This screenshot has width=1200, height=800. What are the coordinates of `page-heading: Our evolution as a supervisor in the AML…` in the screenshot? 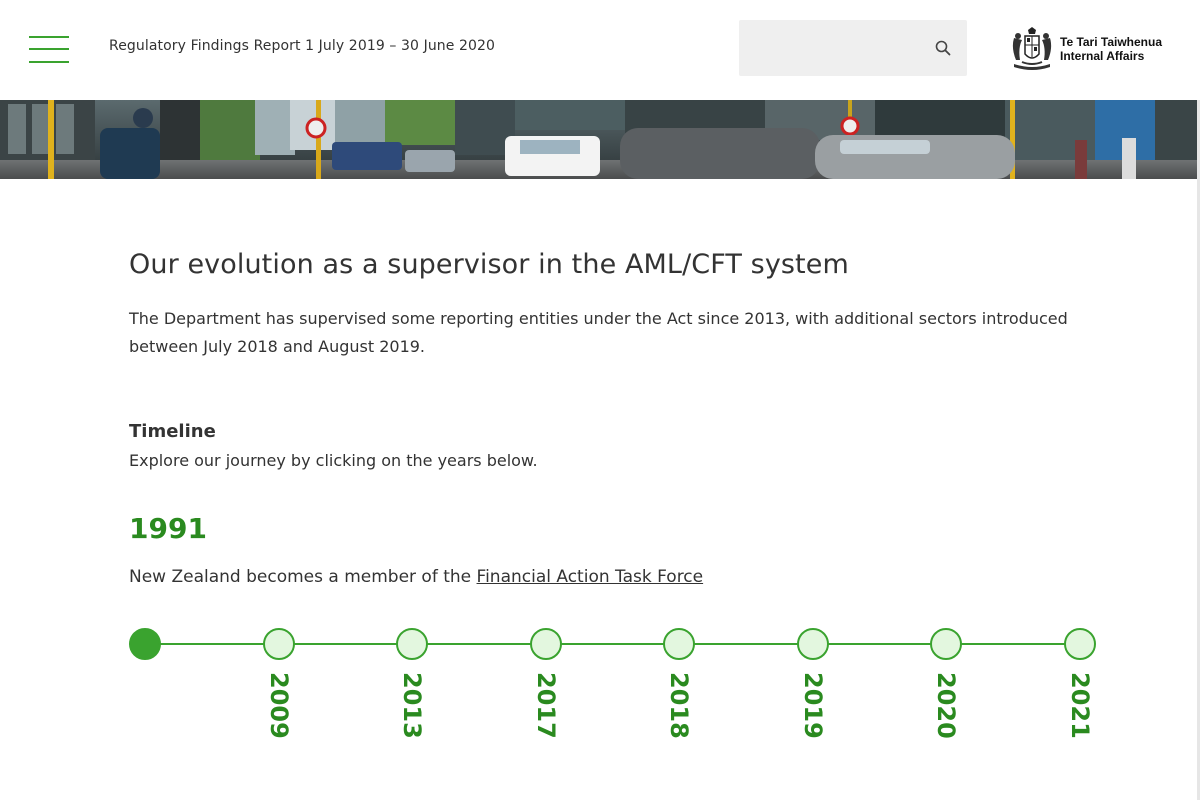 It's located at (489, 264).